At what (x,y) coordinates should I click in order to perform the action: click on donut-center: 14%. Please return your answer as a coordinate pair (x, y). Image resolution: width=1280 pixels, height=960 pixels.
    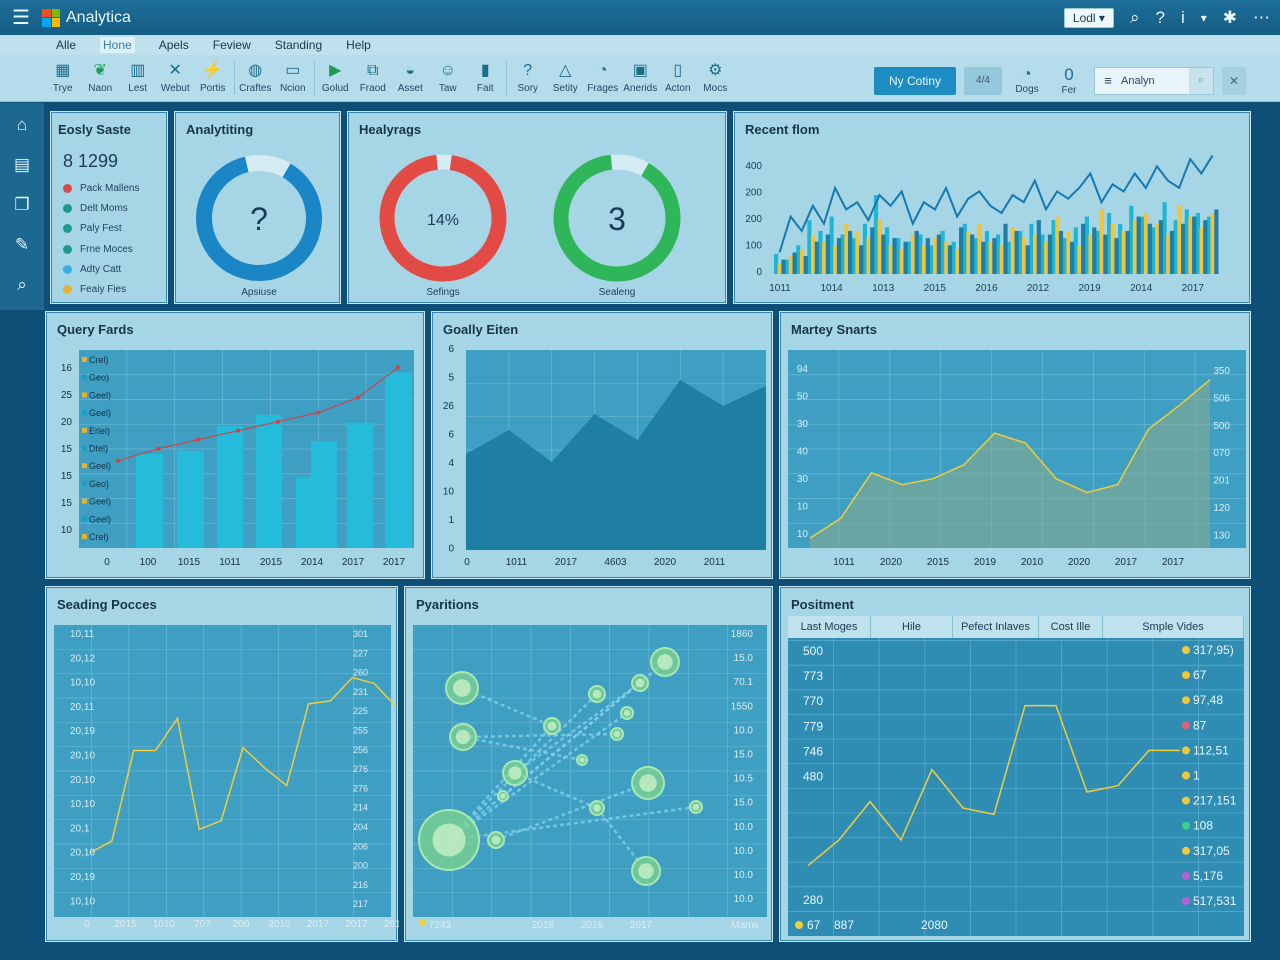
    Looking at the image, I should click on (443, 220).